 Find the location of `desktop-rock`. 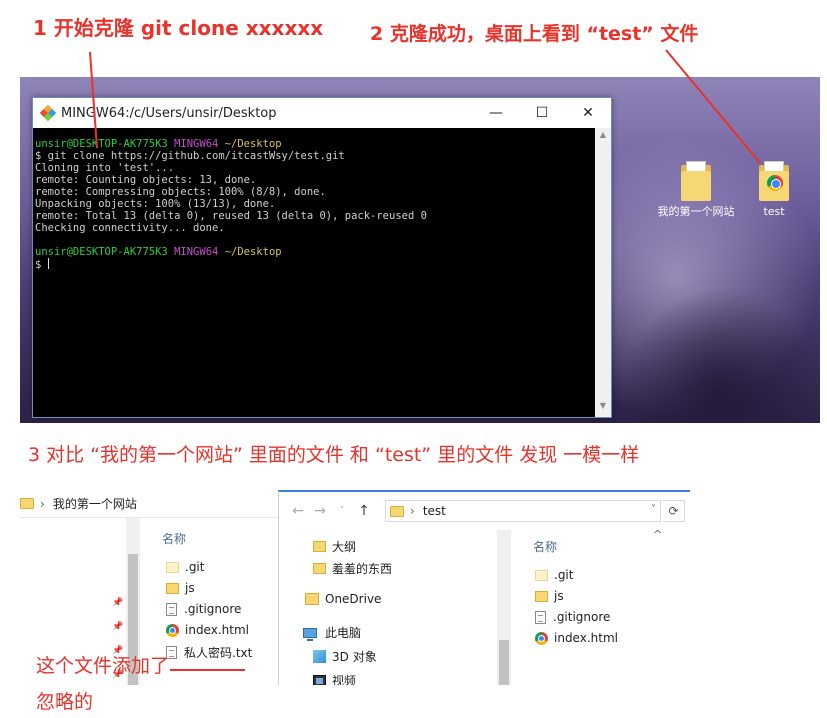

desktop-rock is located at coordinates (720, 355).